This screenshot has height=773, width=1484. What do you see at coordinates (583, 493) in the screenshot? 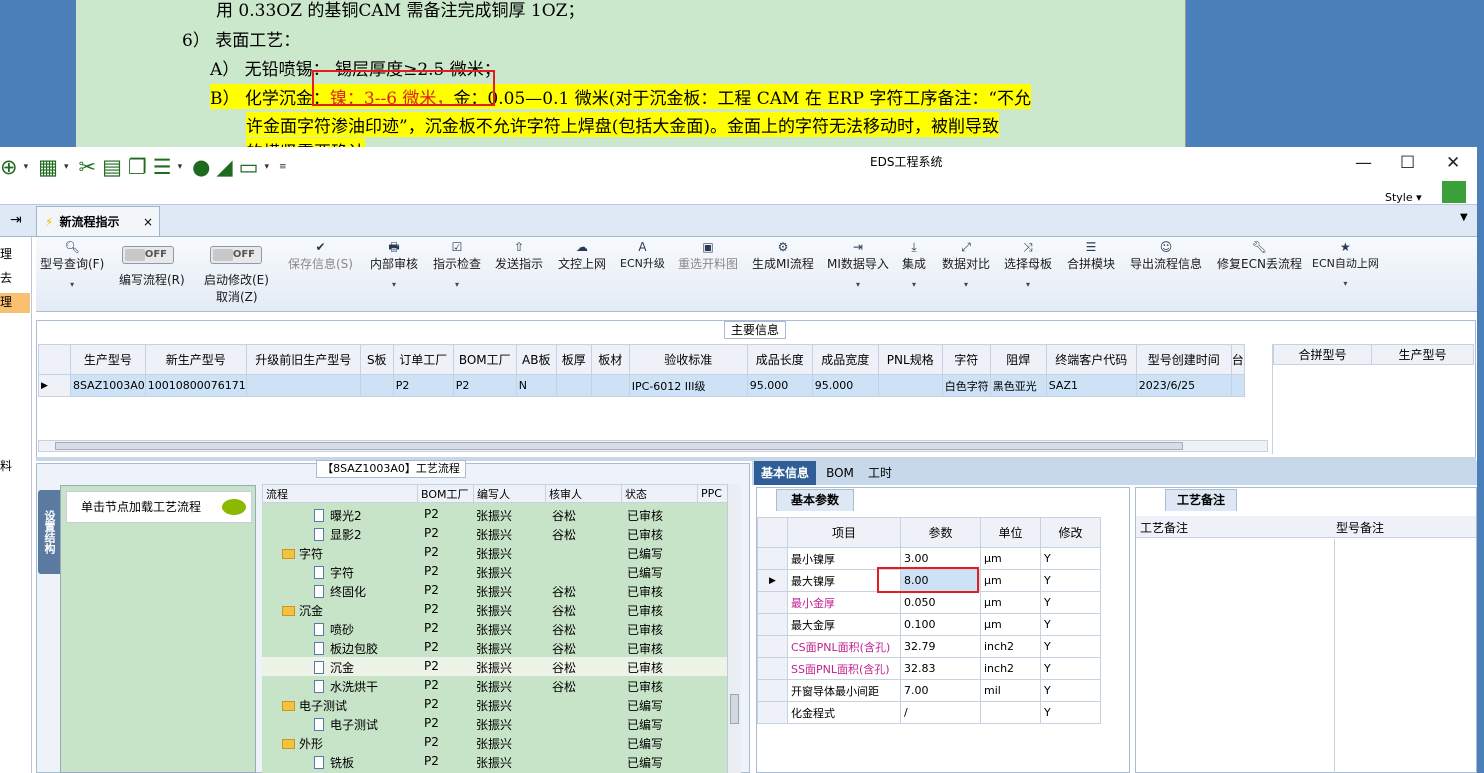
I see `column-header: 核审人` at bounding box center [583, 493].